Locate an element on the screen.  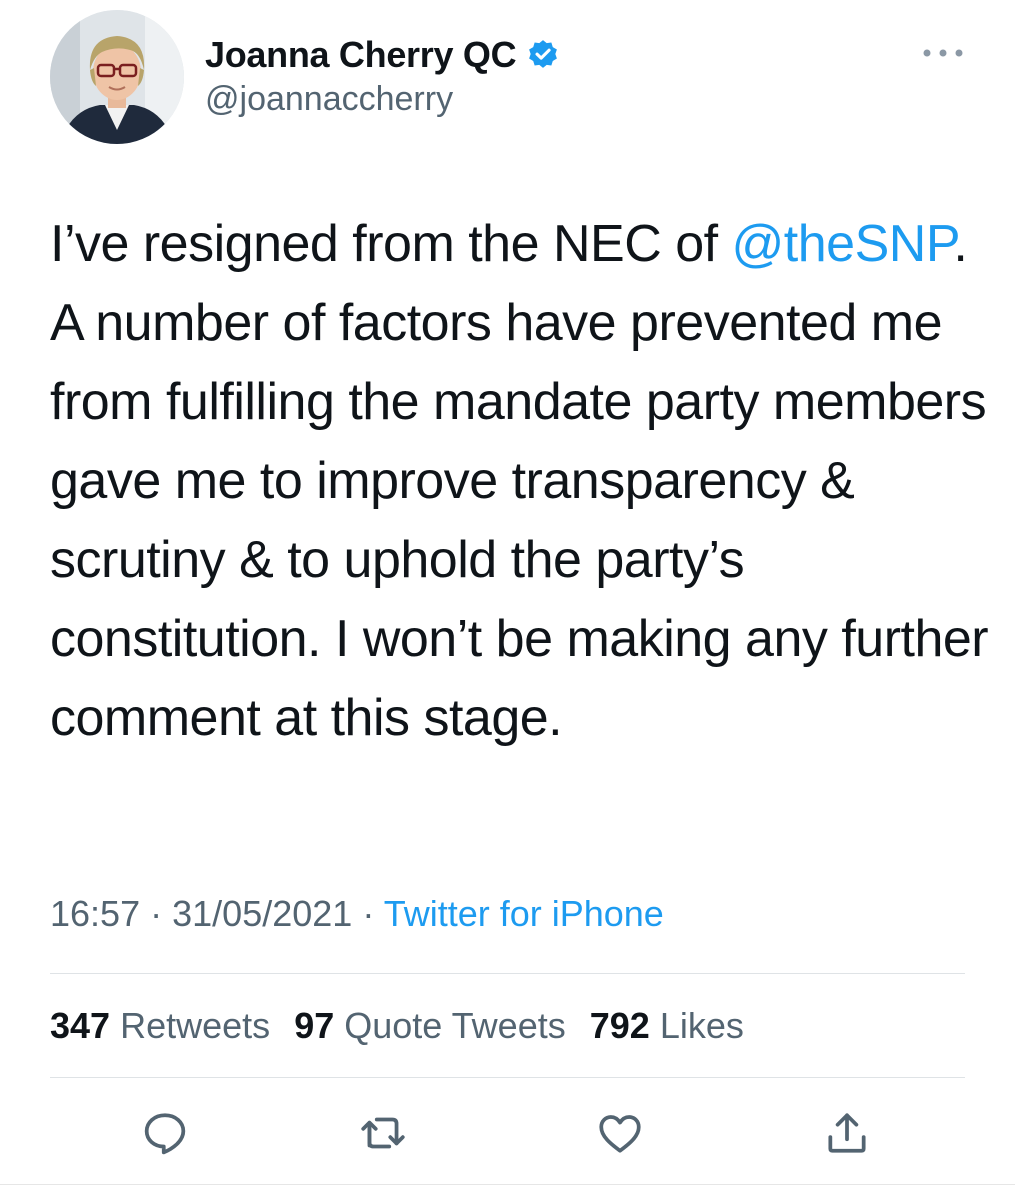
bottom-divider is located at coordinates (507, 1184).